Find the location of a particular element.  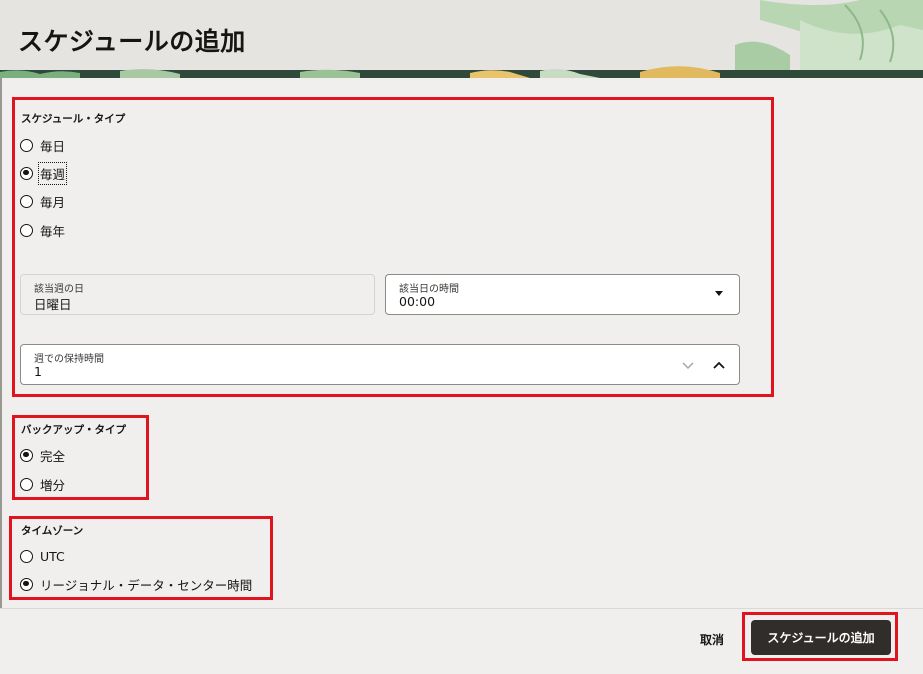

radio-incremental: 増分 is located at coordinates (42, 484).